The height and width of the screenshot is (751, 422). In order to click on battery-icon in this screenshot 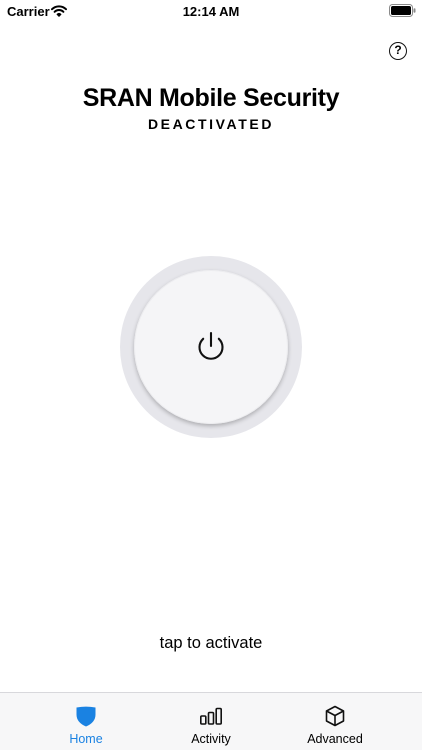, I will do `click(402, 13)`.